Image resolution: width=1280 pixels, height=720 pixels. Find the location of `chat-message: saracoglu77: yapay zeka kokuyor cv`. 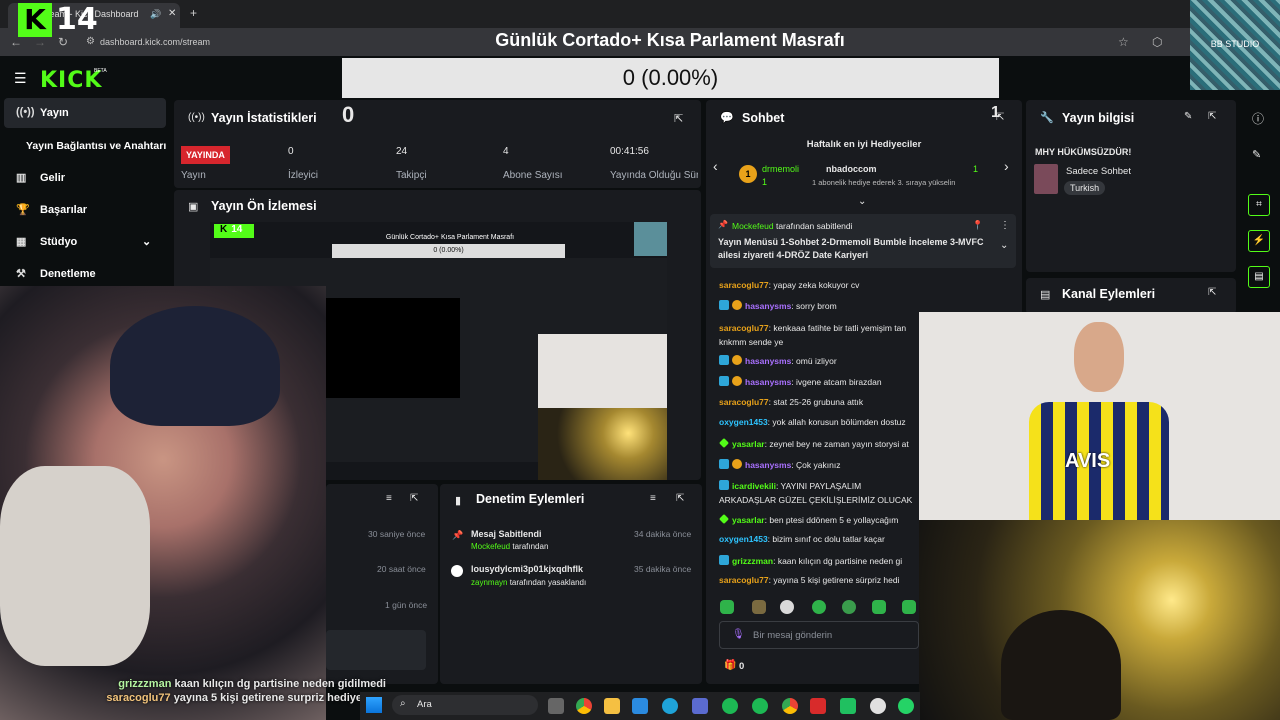

chat-message: saracoglu77: yapay zeka kokuyor cv is located at coordinates (789, 285).